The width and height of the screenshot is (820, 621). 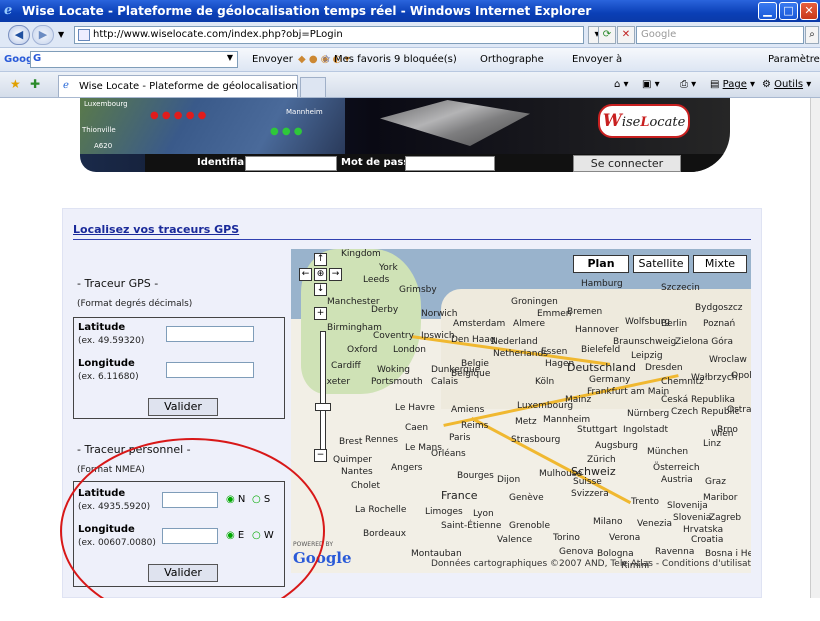 I want to click on popup-blocked-button: 9 bloquée(s), so click(x=425, y=59).